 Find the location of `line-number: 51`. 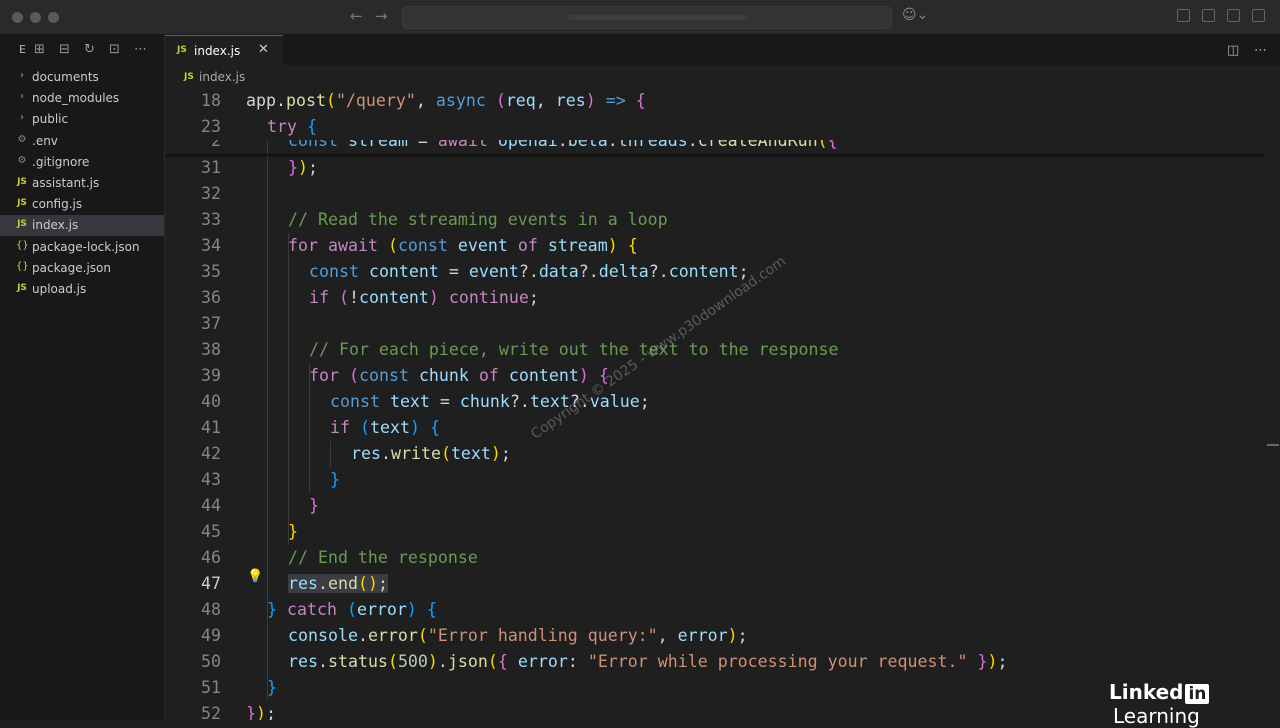

line-number: 51 is located at coordinates (211, 687).